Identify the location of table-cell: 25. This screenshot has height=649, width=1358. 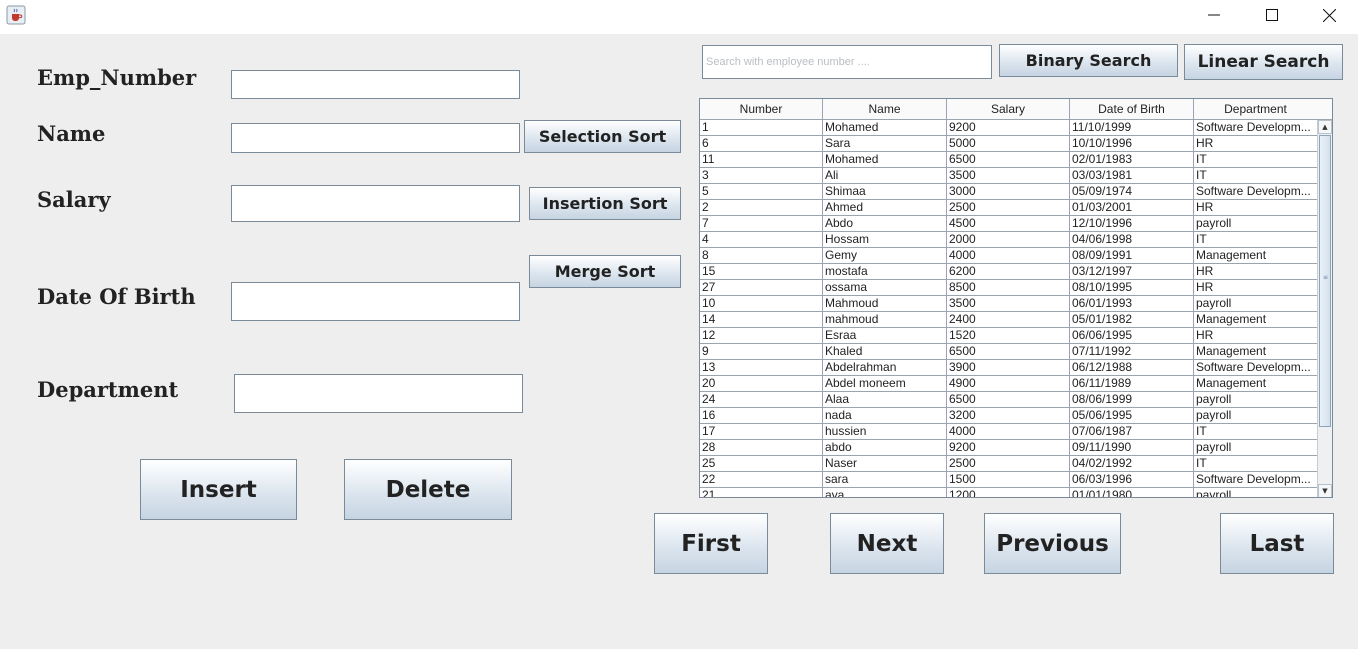
(761, 463).